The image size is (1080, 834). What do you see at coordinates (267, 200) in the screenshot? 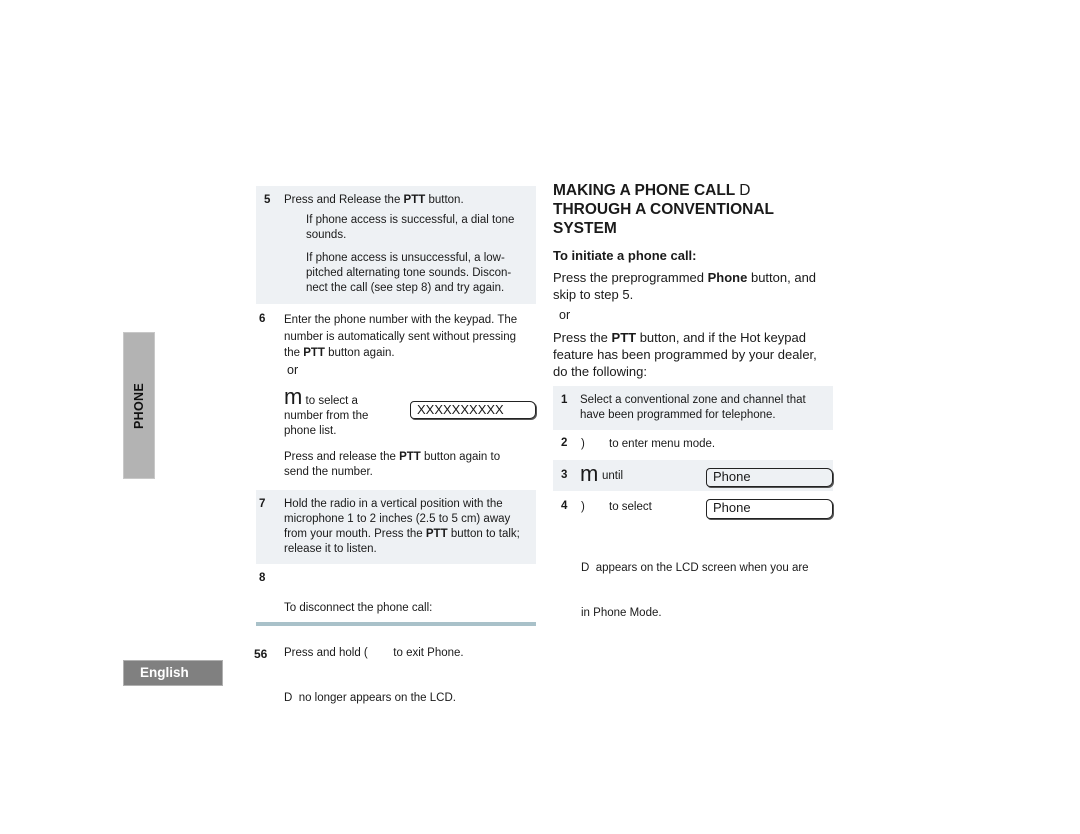
I see `step-number: 5` at bounding box center [267, 200].